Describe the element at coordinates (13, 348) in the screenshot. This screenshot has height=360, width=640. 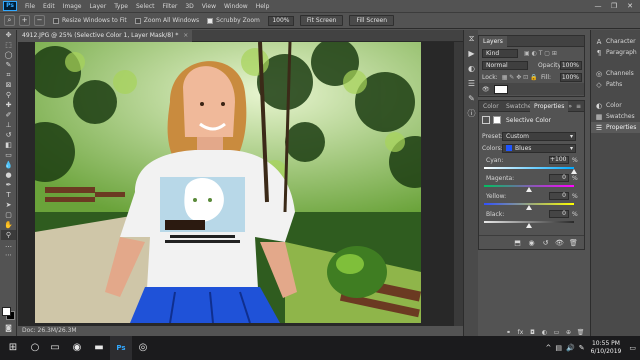
I see `windows-start-icon: ⊞` at that location.